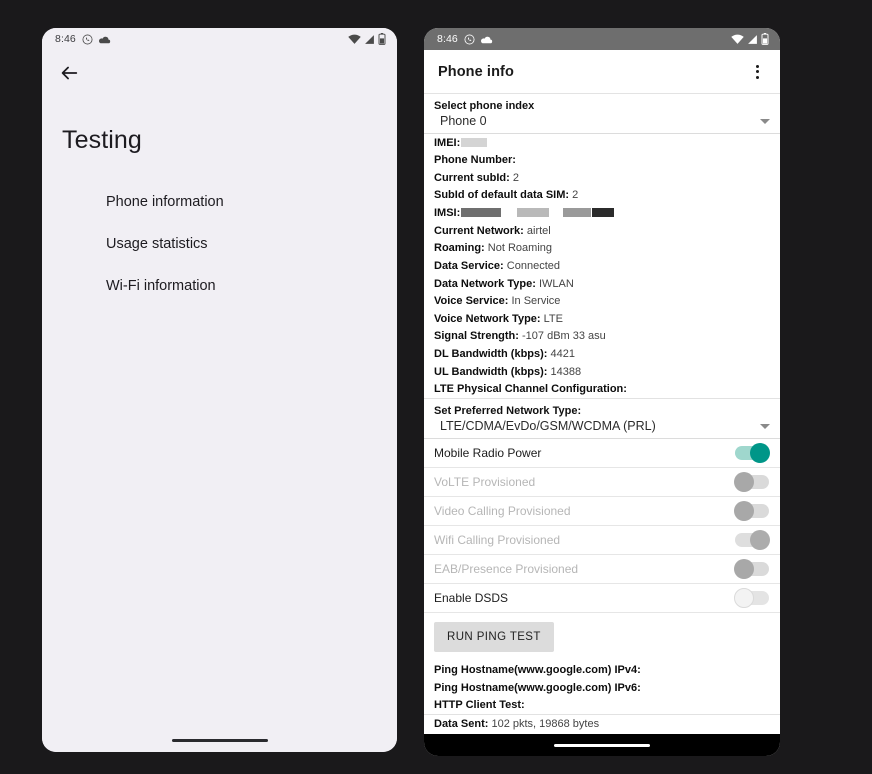 The image size is (872, 774). I want to click on phone-index-dropdown: Phone 0, so click(602, 123).